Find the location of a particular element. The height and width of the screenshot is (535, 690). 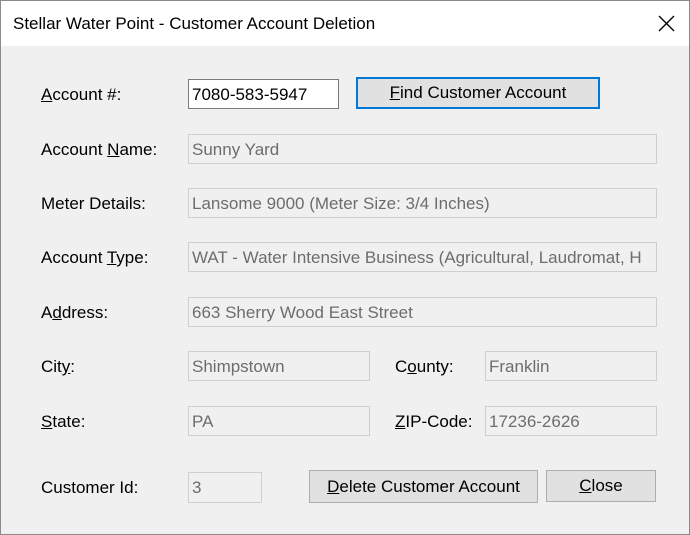

county-label: County: is located at coordinates (424, 366).